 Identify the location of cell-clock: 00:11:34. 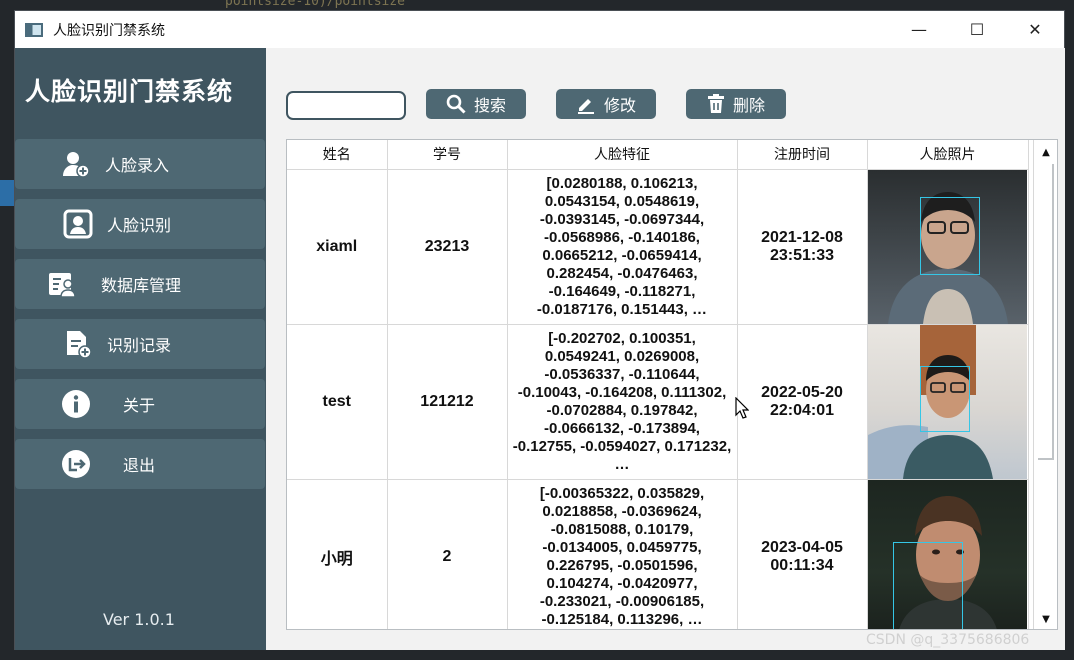
(802, 565).